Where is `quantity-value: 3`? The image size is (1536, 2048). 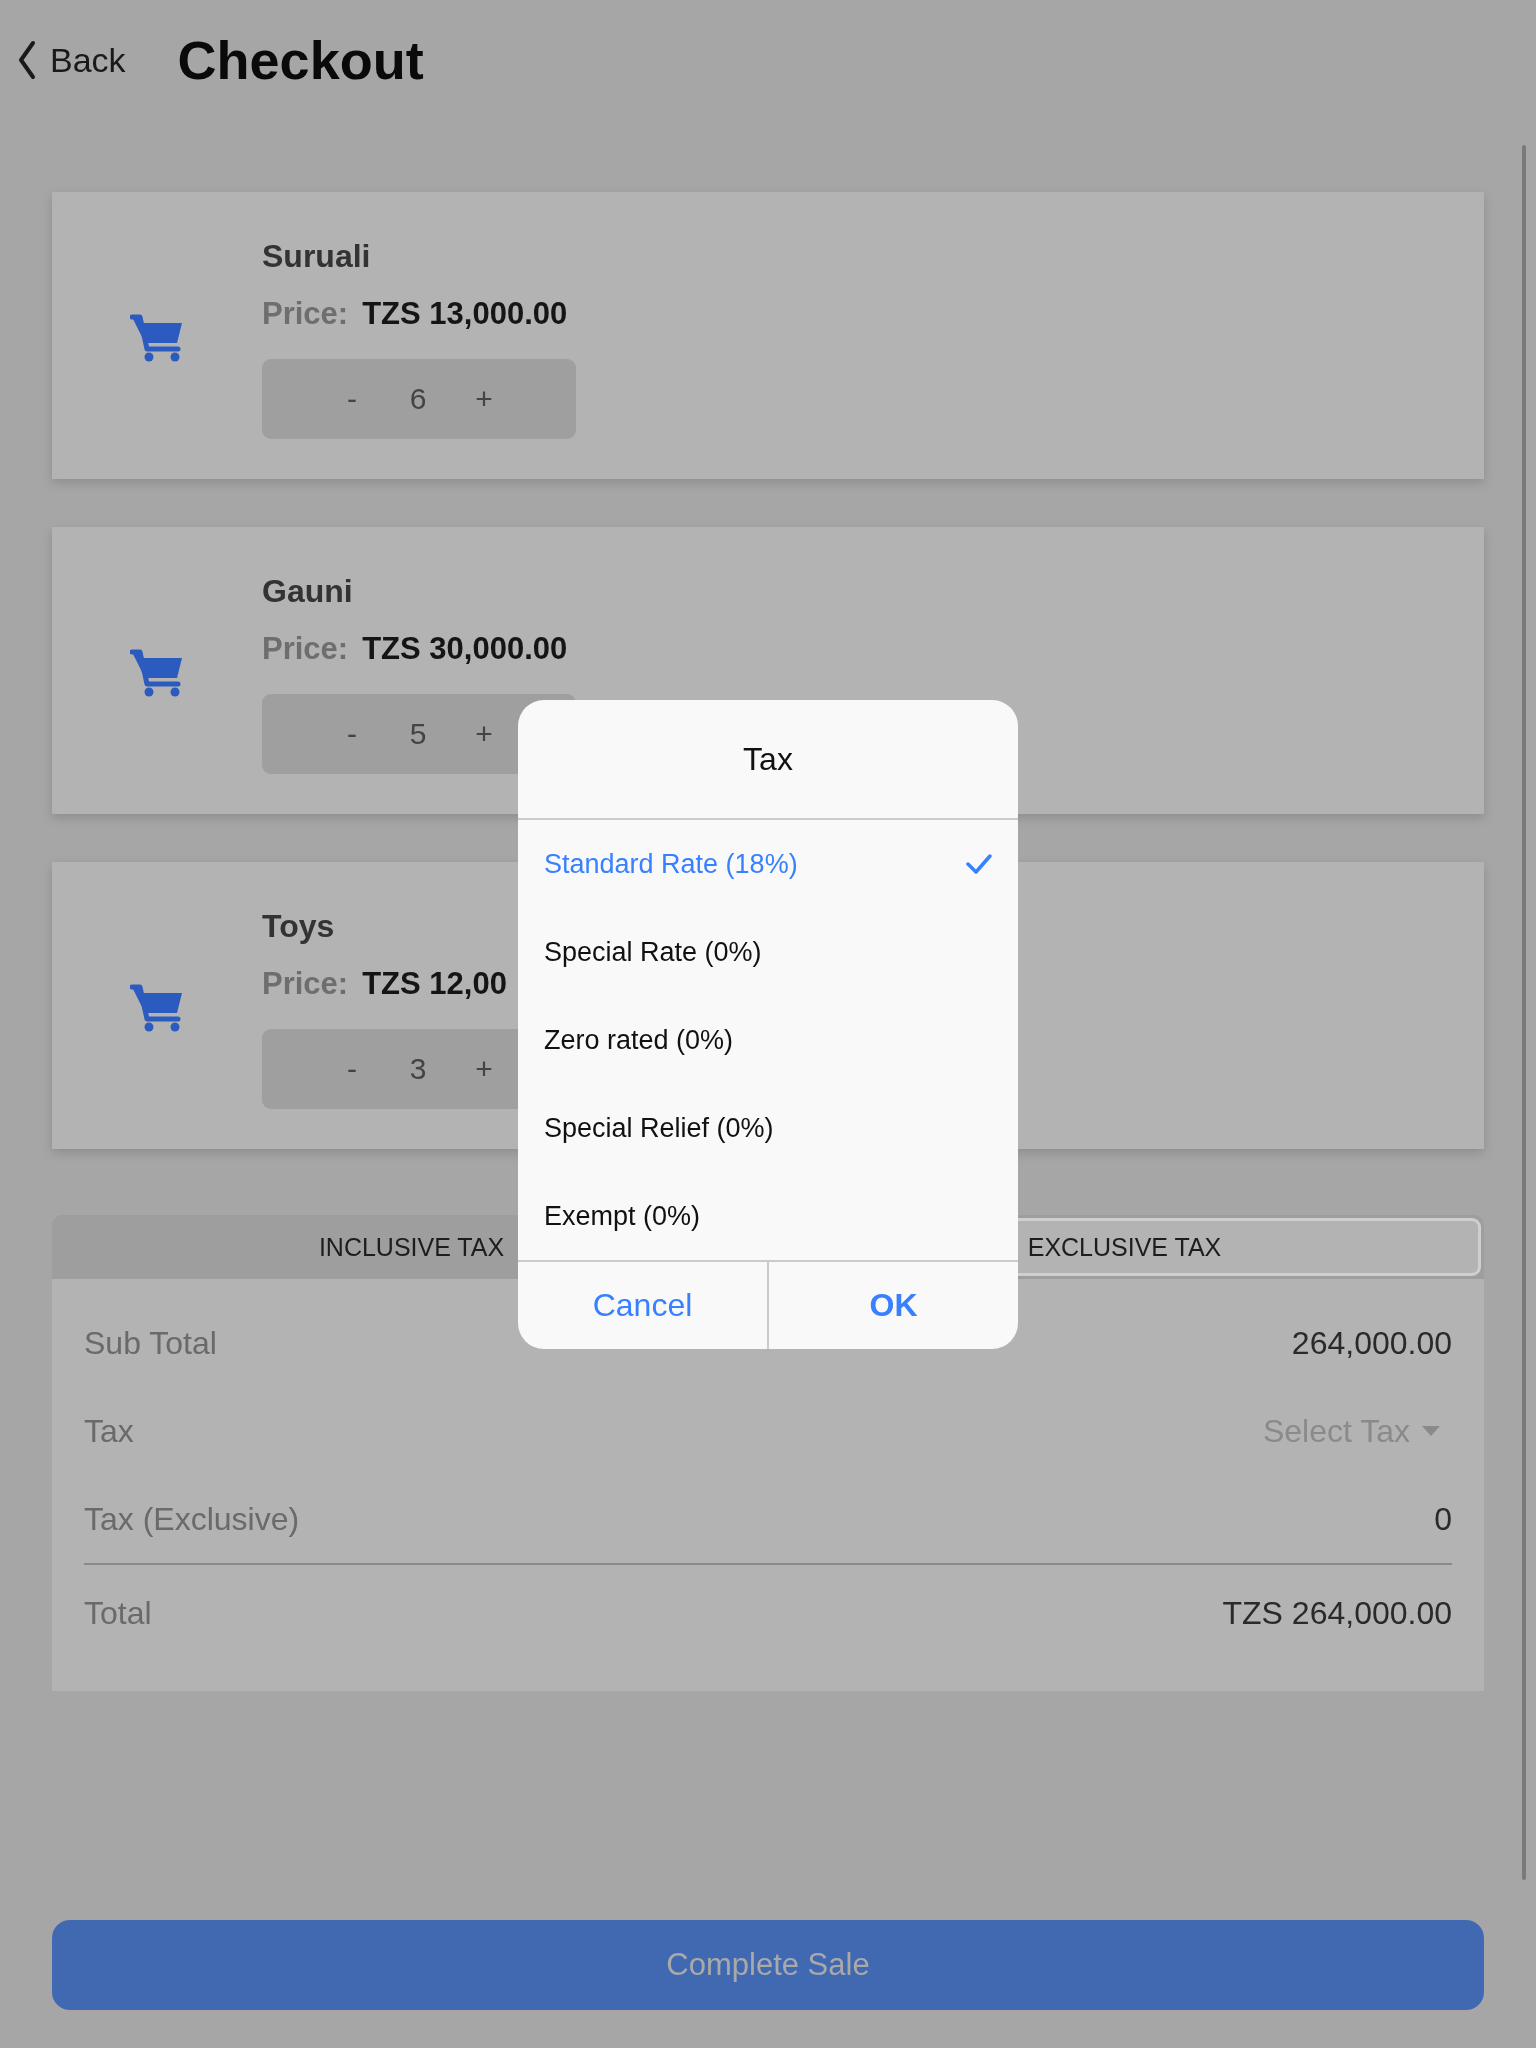 quantity-value: 3 is located at coordinates (418, 1069).